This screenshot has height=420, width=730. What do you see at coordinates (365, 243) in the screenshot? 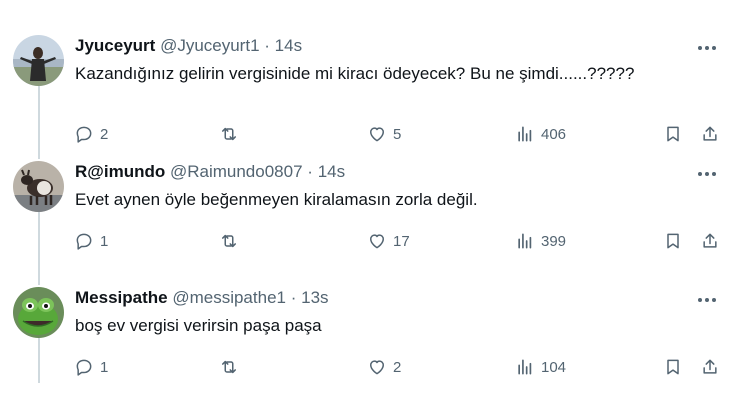
I see `tweet-actions: 1 17 399` at bounding box center [365, 243].